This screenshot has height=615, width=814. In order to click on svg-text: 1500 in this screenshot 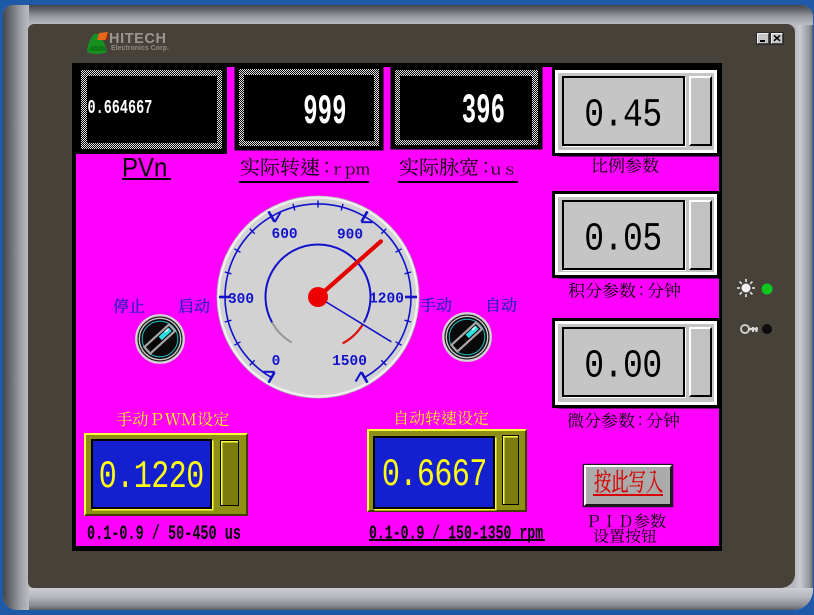, I will do `click(349, 362)`.